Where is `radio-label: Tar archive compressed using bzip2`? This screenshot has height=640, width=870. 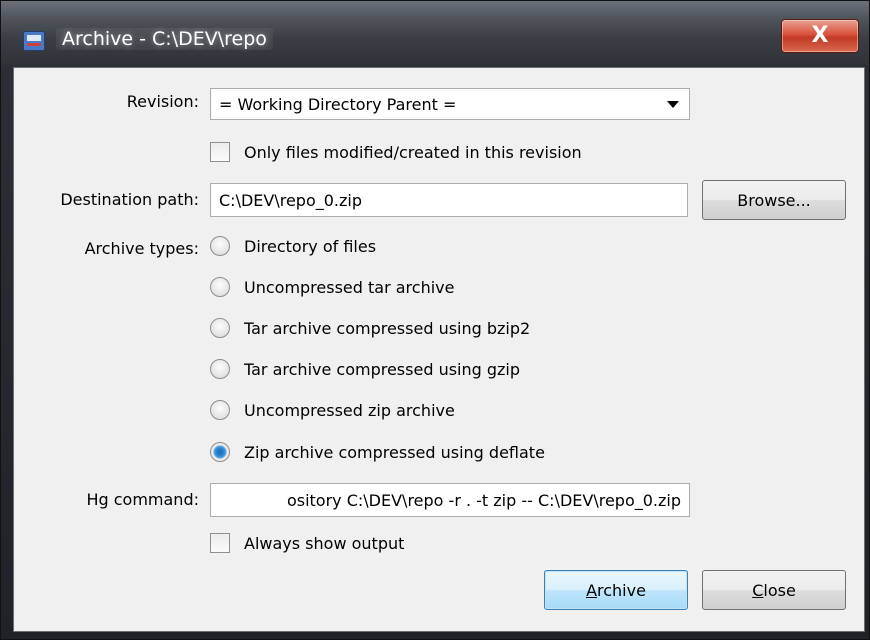
radio-label: Tar archive compressed using bzip2 is located at coordinates (387, 328).